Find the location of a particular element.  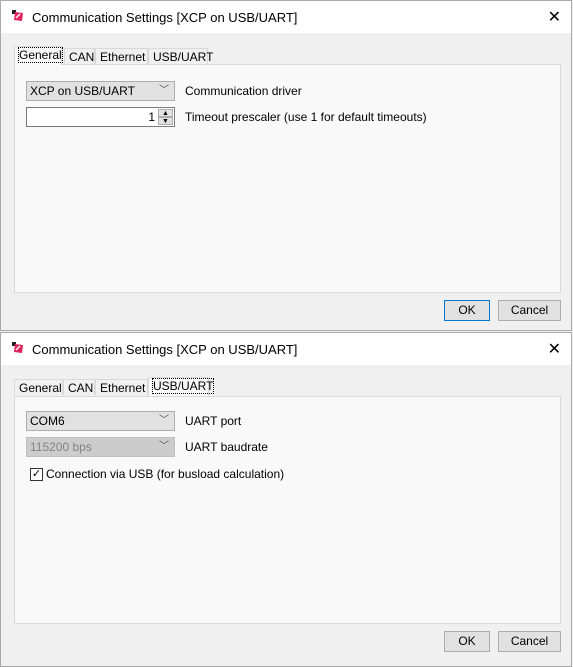

communication-driver-dropdown: XCP on USB/UART ﹀ is located at coordinates (100, 91).